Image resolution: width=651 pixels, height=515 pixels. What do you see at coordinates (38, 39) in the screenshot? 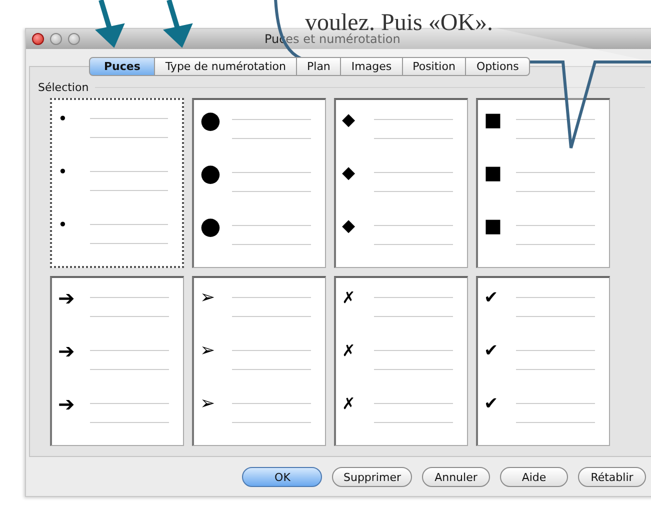
I see `close-icon` at bounding box center [38, 39].